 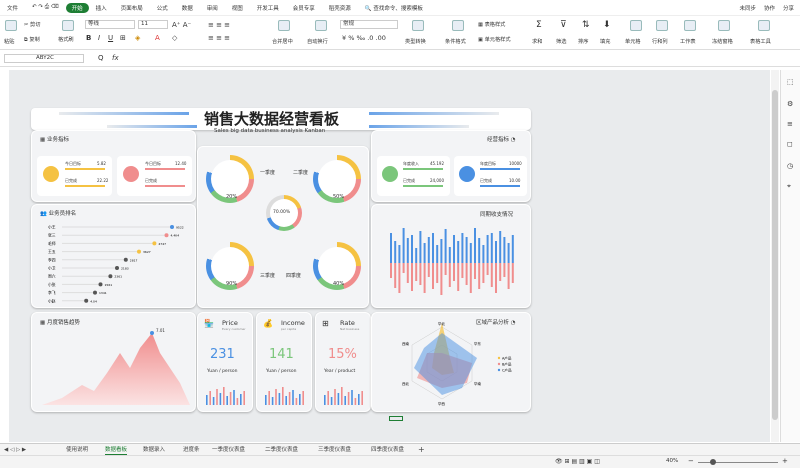 I want to click on format-painter-button: 格式刷, so click(x=66, y=39).